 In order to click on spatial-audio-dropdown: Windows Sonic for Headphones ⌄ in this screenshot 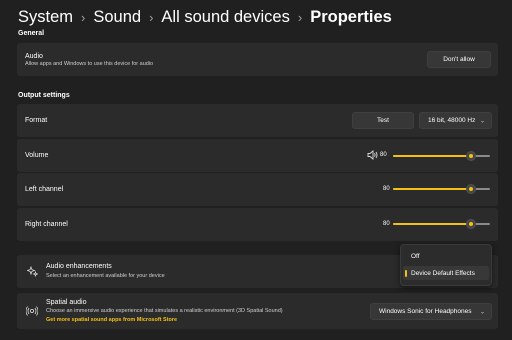, I will do `click(431, 311)`.